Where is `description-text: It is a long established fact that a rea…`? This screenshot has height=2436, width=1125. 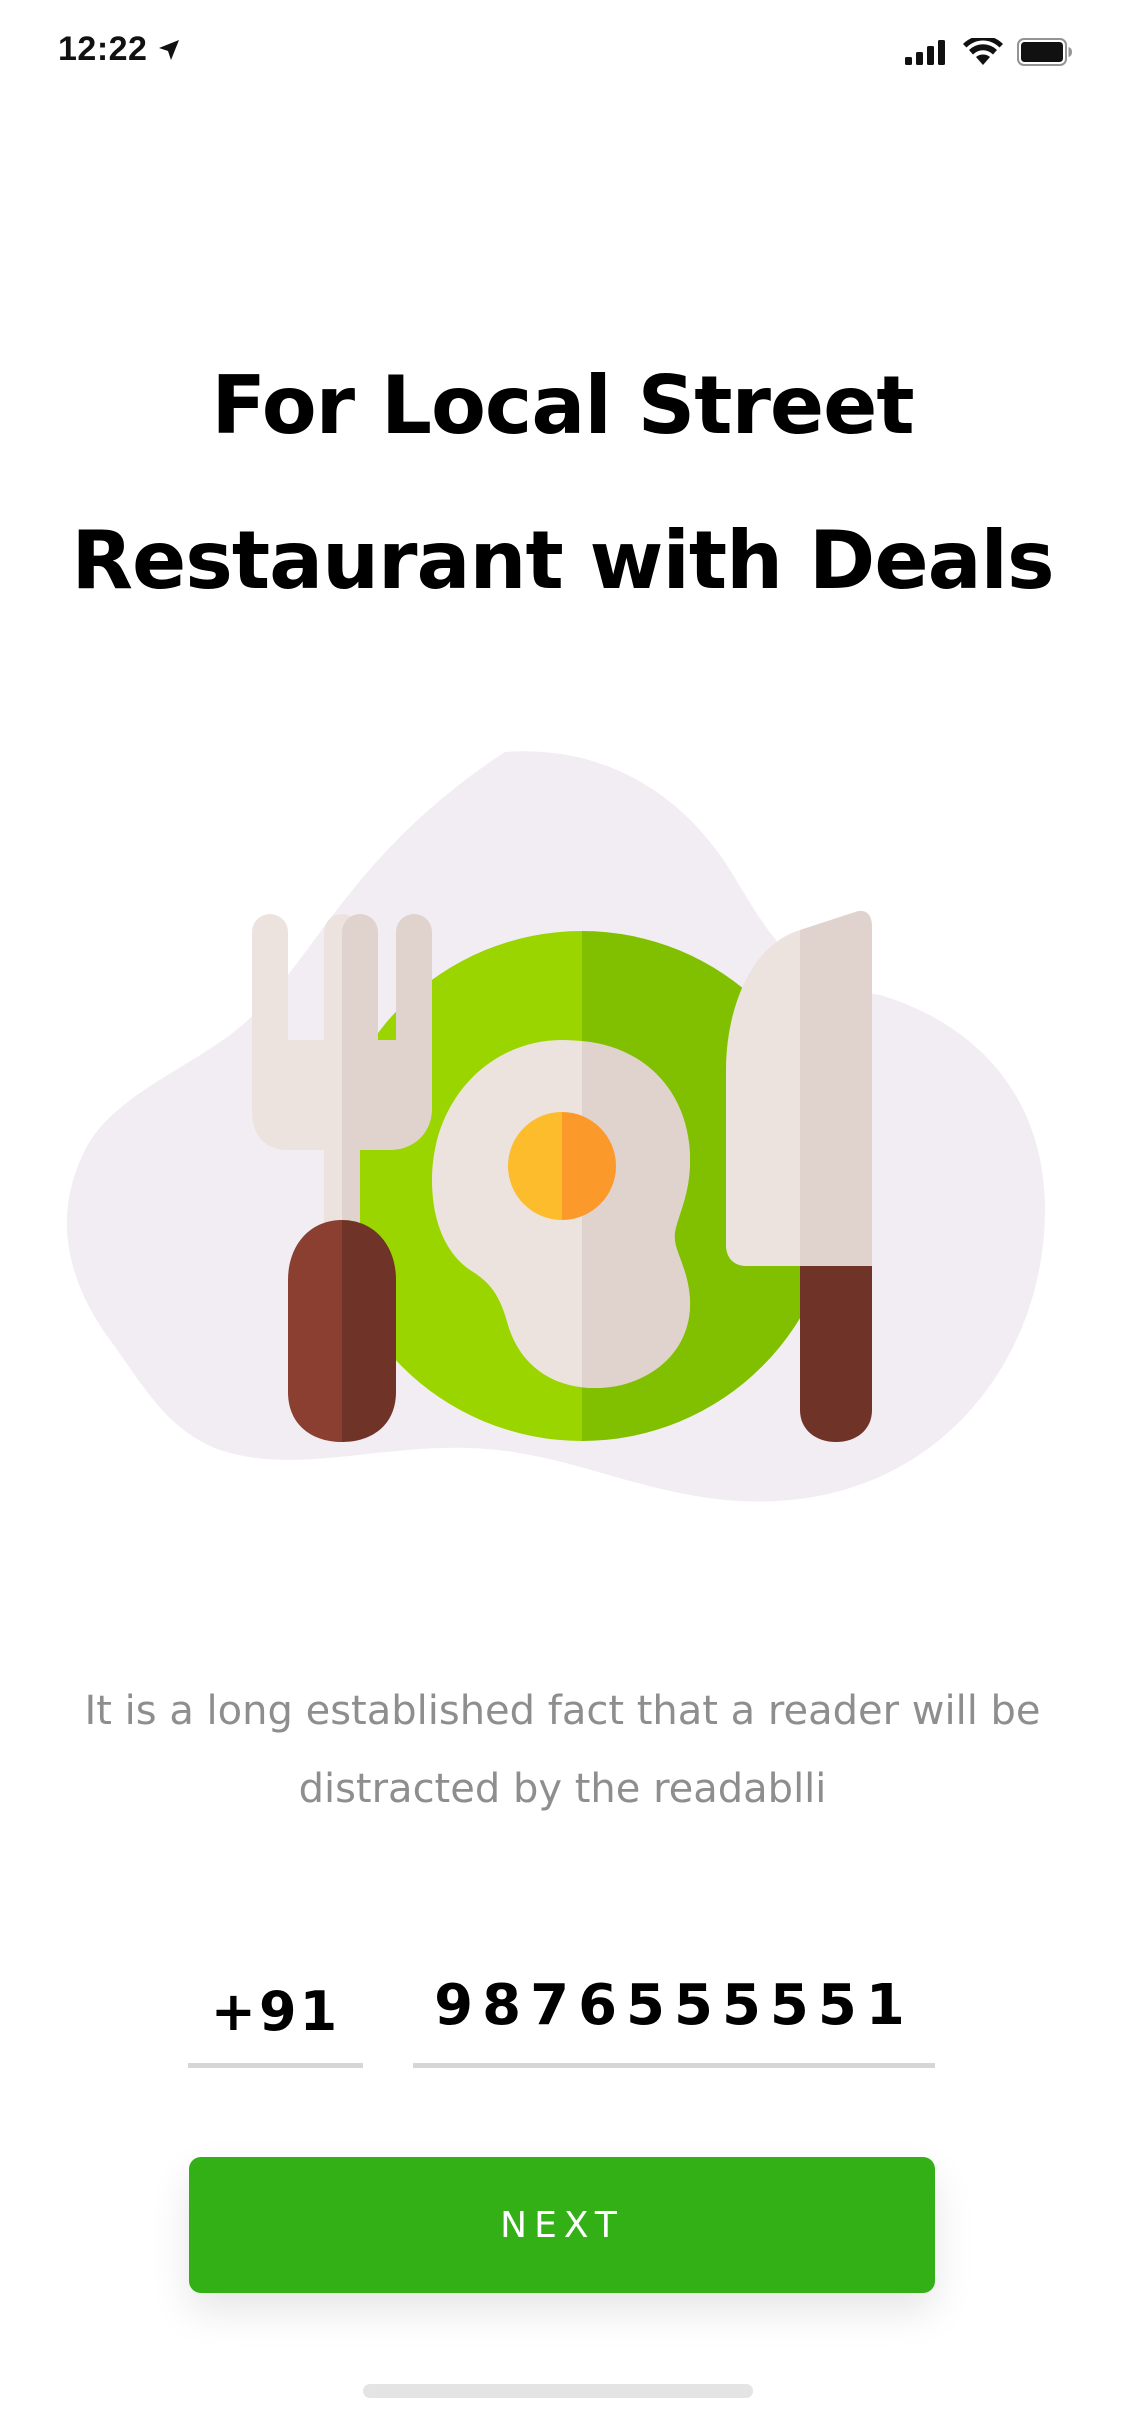 description-text: It is a long established fact that a rea… is located at coordinates (562, 1750).